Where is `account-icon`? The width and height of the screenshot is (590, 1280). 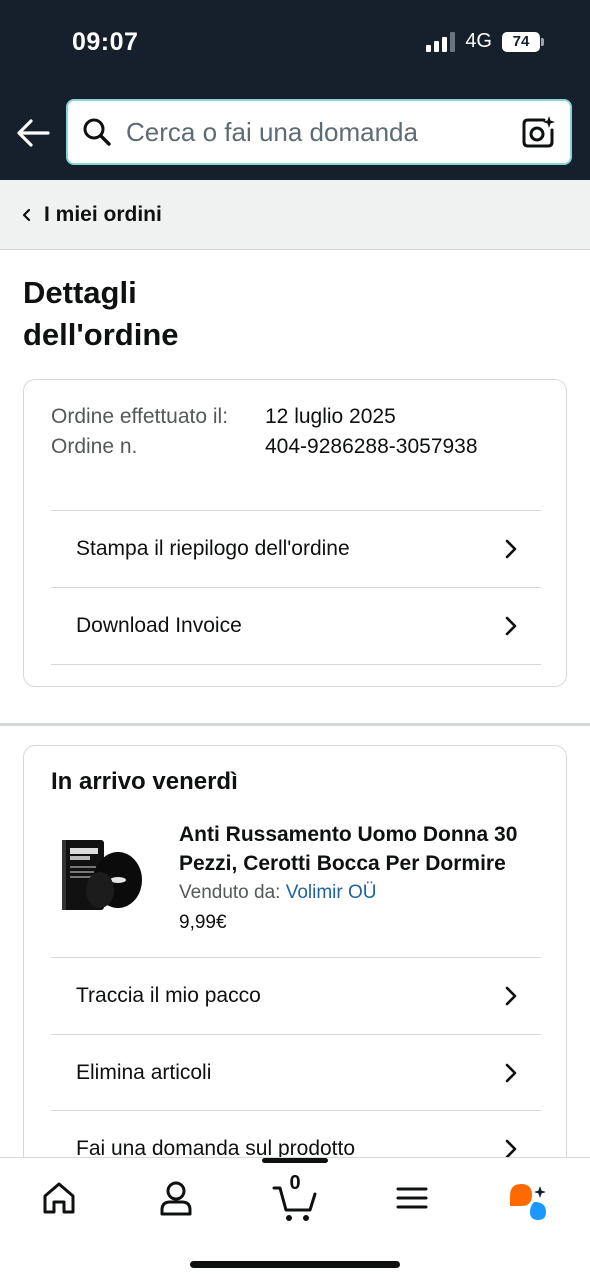 account-icon is located at coordinates (176, 1198).